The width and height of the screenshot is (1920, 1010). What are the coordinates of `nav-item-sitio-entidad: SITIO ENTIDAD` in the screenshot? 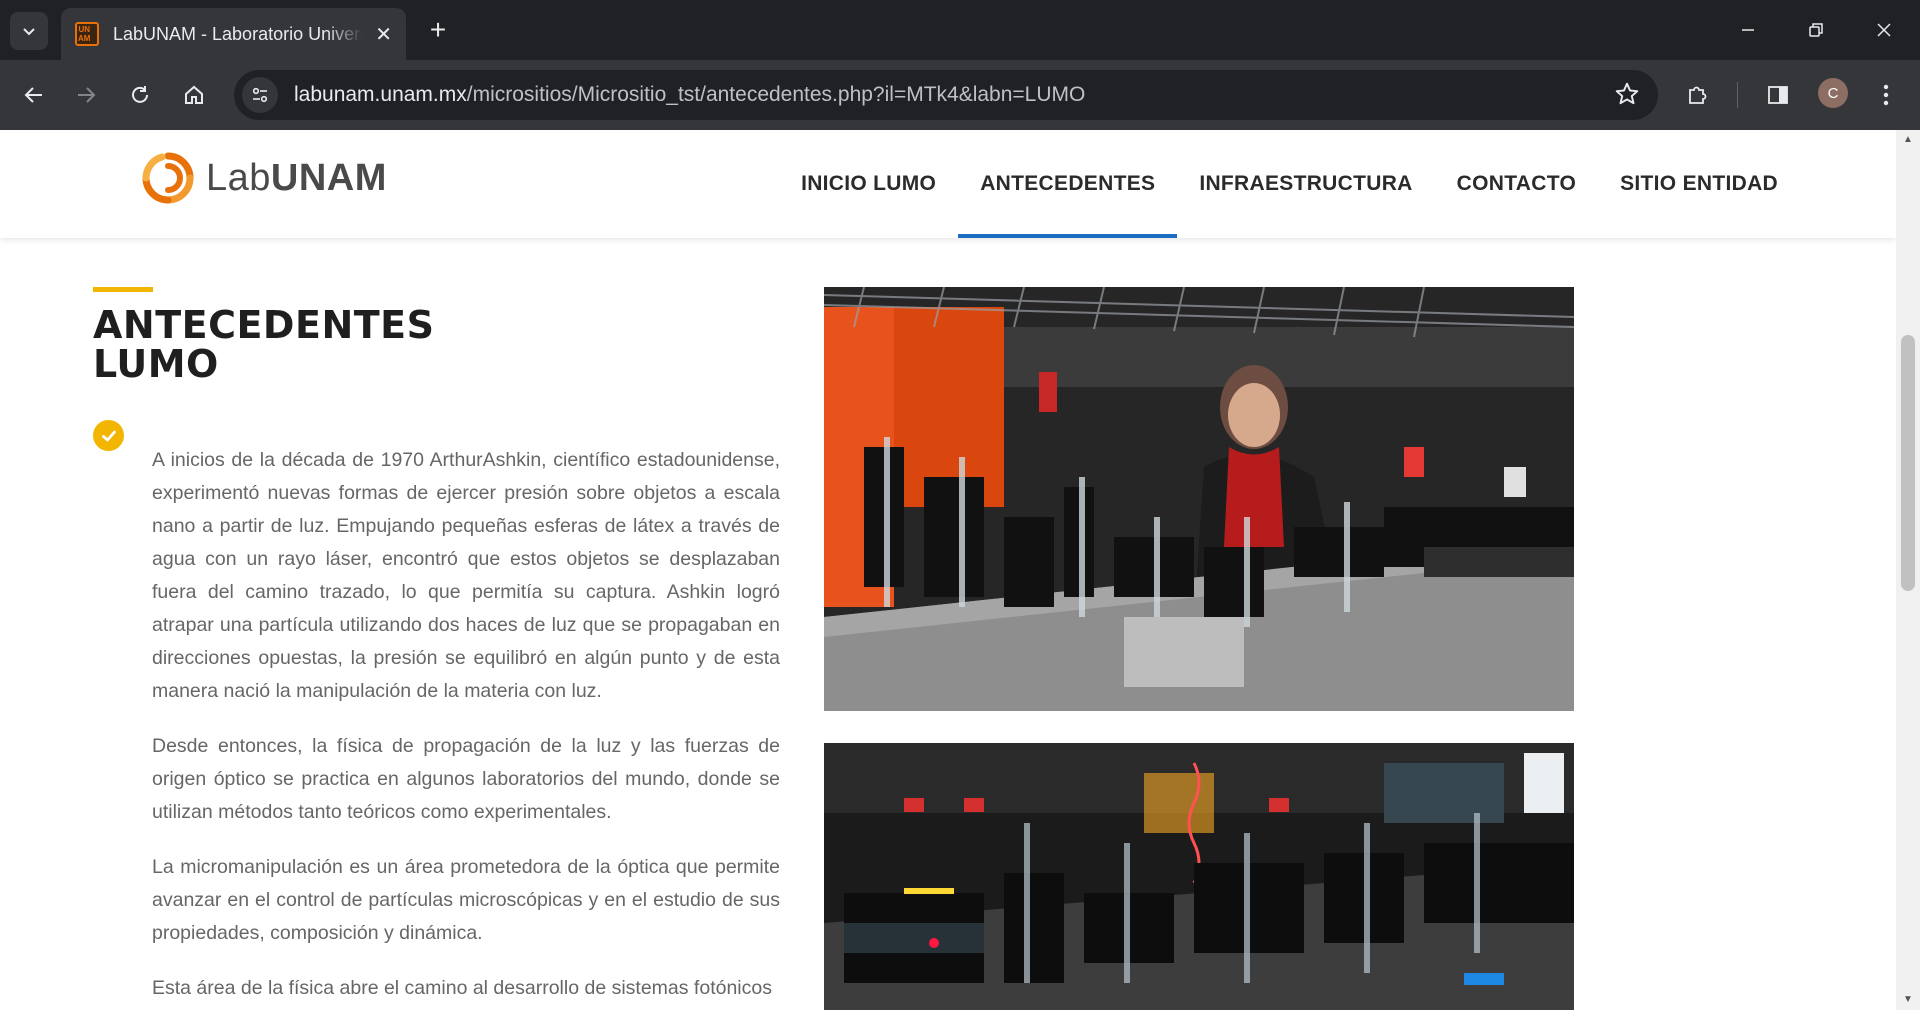 It's located at (1699, 184).